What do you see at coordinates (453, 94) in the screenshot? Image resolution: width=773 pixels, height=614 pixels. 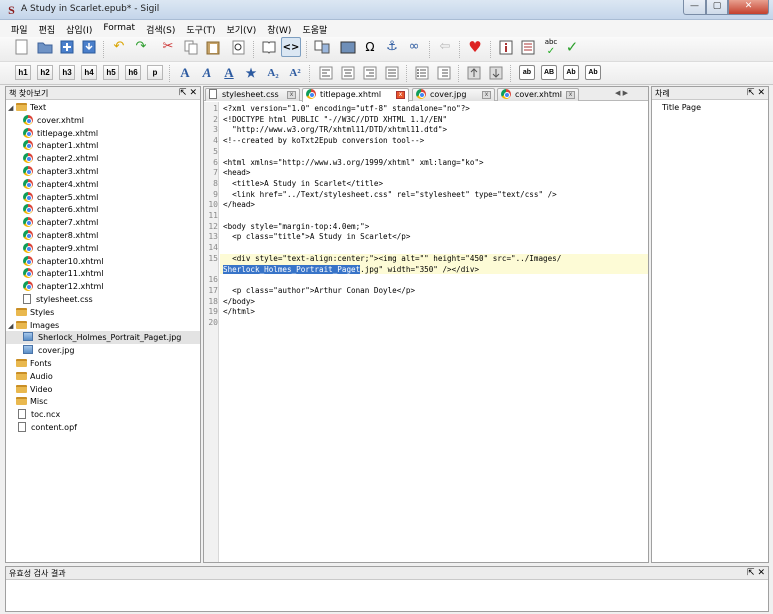 I see `tab-cover-jpg: cover.jpg x` at bounding box center [453, 94].